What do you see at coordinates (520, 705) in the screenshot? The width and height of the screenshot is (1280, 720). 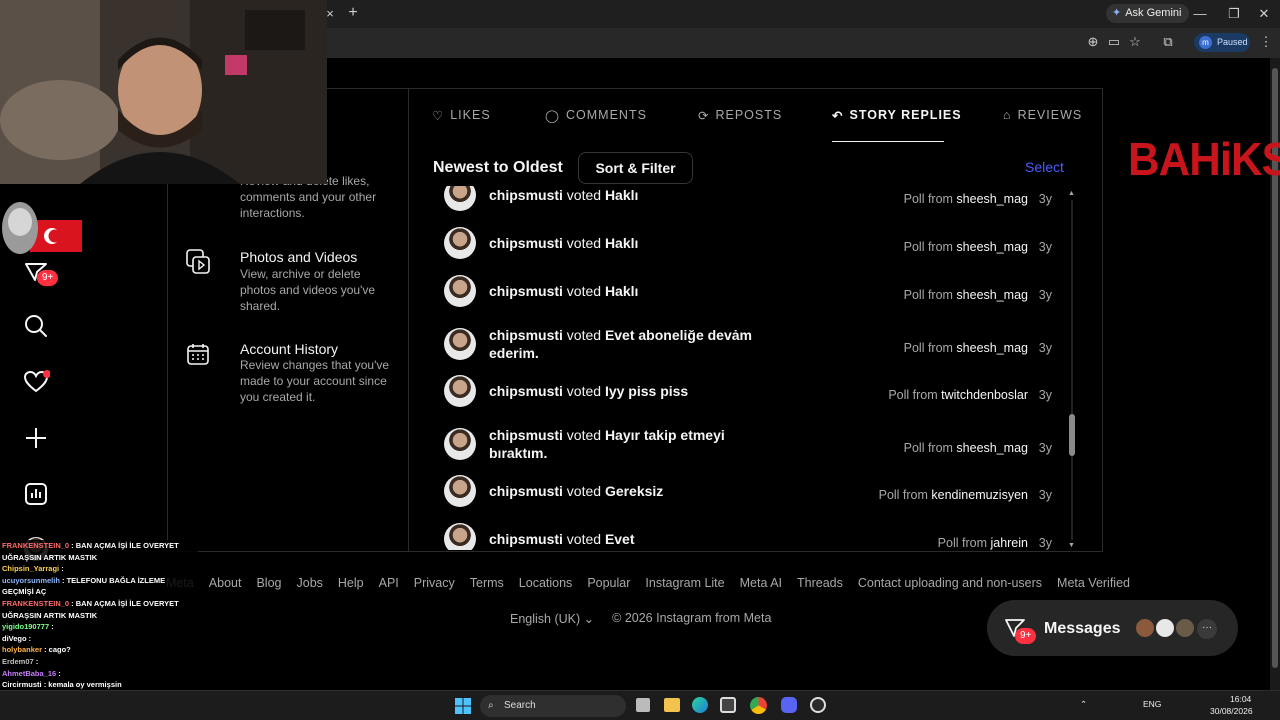 I see `taskbar-search-label: Search` at bounding box center [520, 705].